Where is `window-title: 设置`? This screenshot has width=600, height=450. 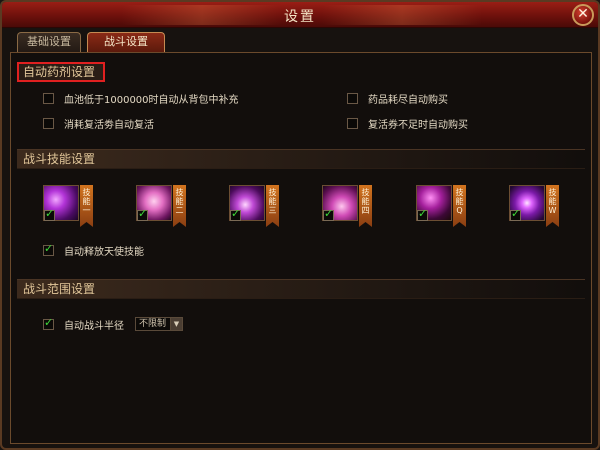 window-title: 设置 is located at coordinates (300, 17).